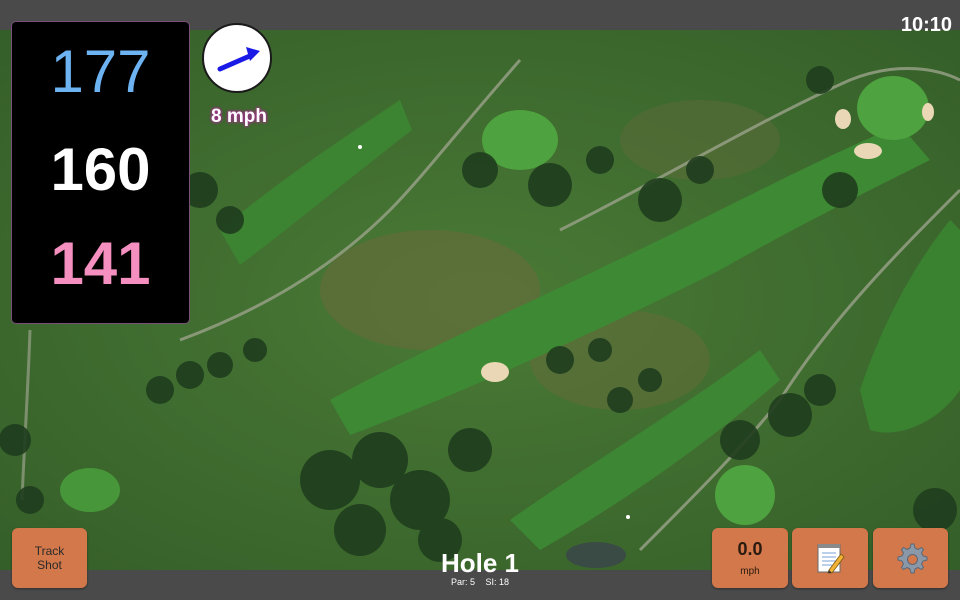 The image size is (960, 600). I want to click on wind-direction-dial, so click(237, 58).